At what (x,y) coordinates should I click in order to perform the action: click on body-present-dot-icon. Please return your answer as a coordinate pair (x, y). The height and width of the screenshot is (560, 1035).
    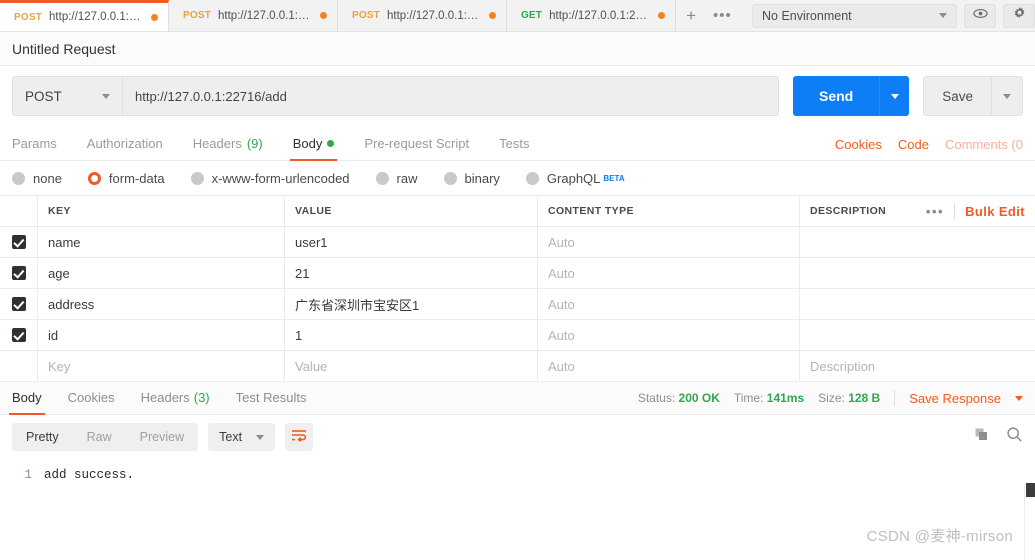
    Looking at the image, I should click on (331, 143).